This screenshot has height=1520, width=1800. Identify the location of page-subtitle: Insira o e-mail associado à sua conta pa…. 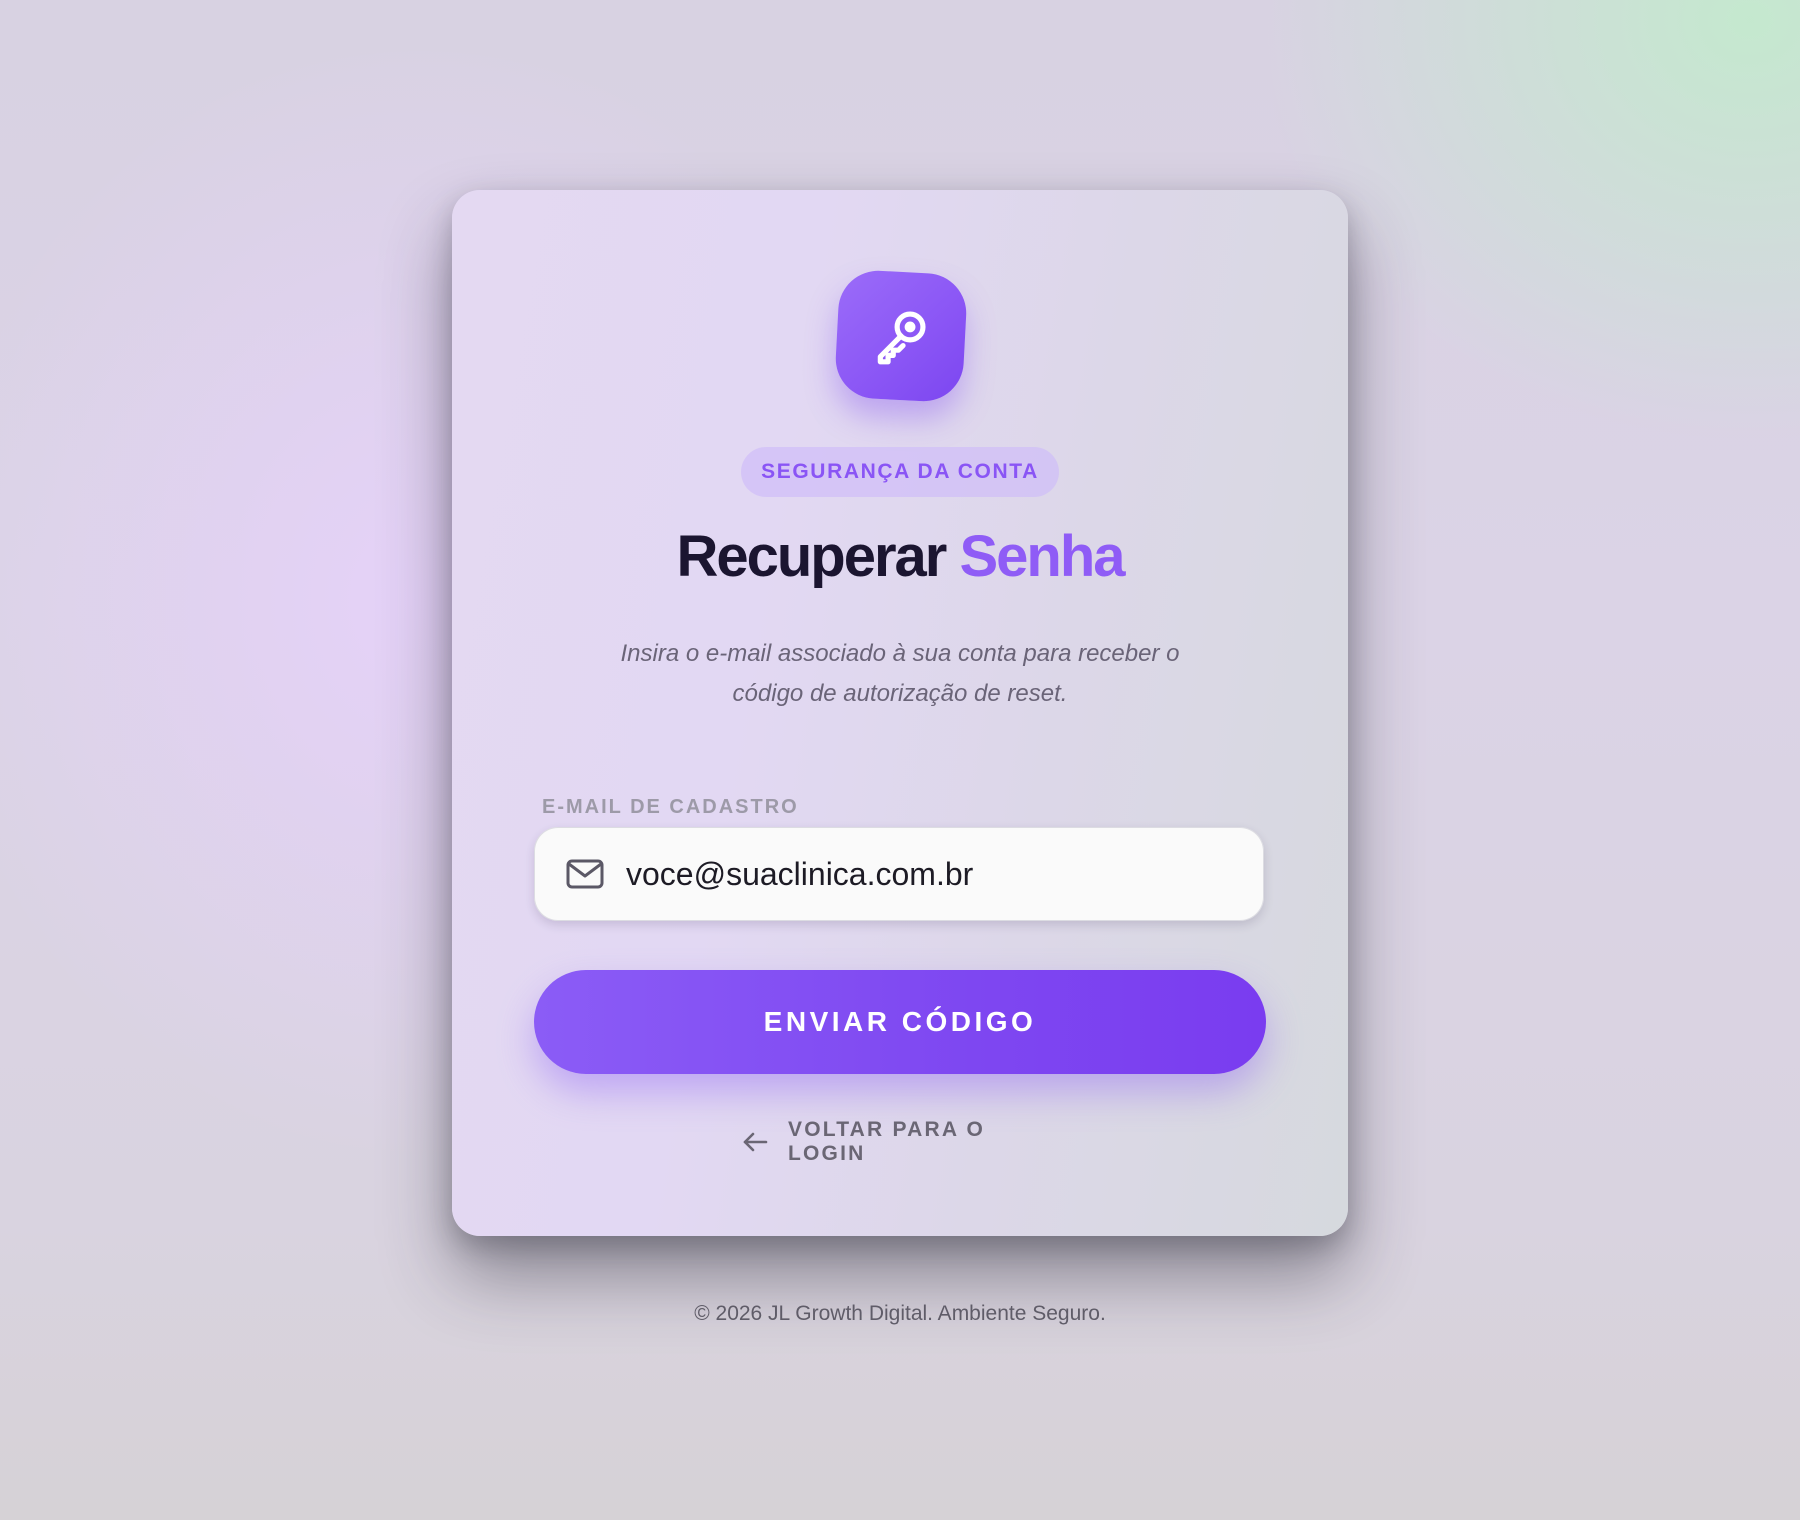
(900, 674).